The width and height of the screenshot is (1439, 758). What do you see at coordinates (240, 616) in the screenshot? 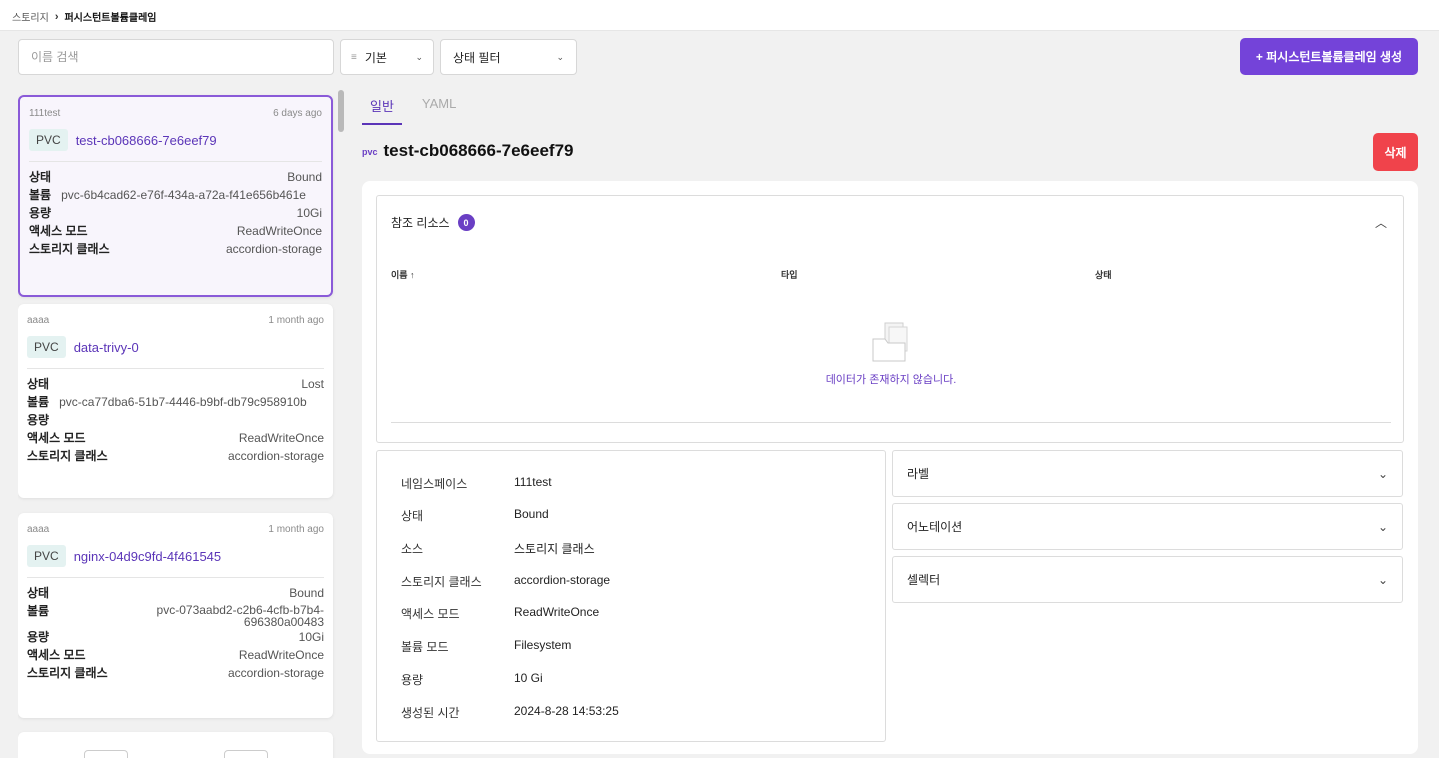
I see `row-value: pvc-073aabd2-c2b6-4cfb-b7b4-696380a00483` at bounding box center [240, 616].